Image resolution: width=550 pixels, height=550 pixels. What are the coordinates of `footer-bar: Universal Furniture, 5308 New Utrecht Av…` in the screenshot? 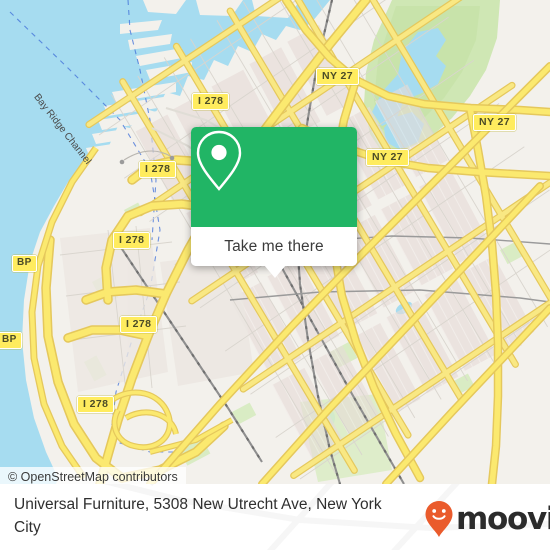 It's located at (275, 517).